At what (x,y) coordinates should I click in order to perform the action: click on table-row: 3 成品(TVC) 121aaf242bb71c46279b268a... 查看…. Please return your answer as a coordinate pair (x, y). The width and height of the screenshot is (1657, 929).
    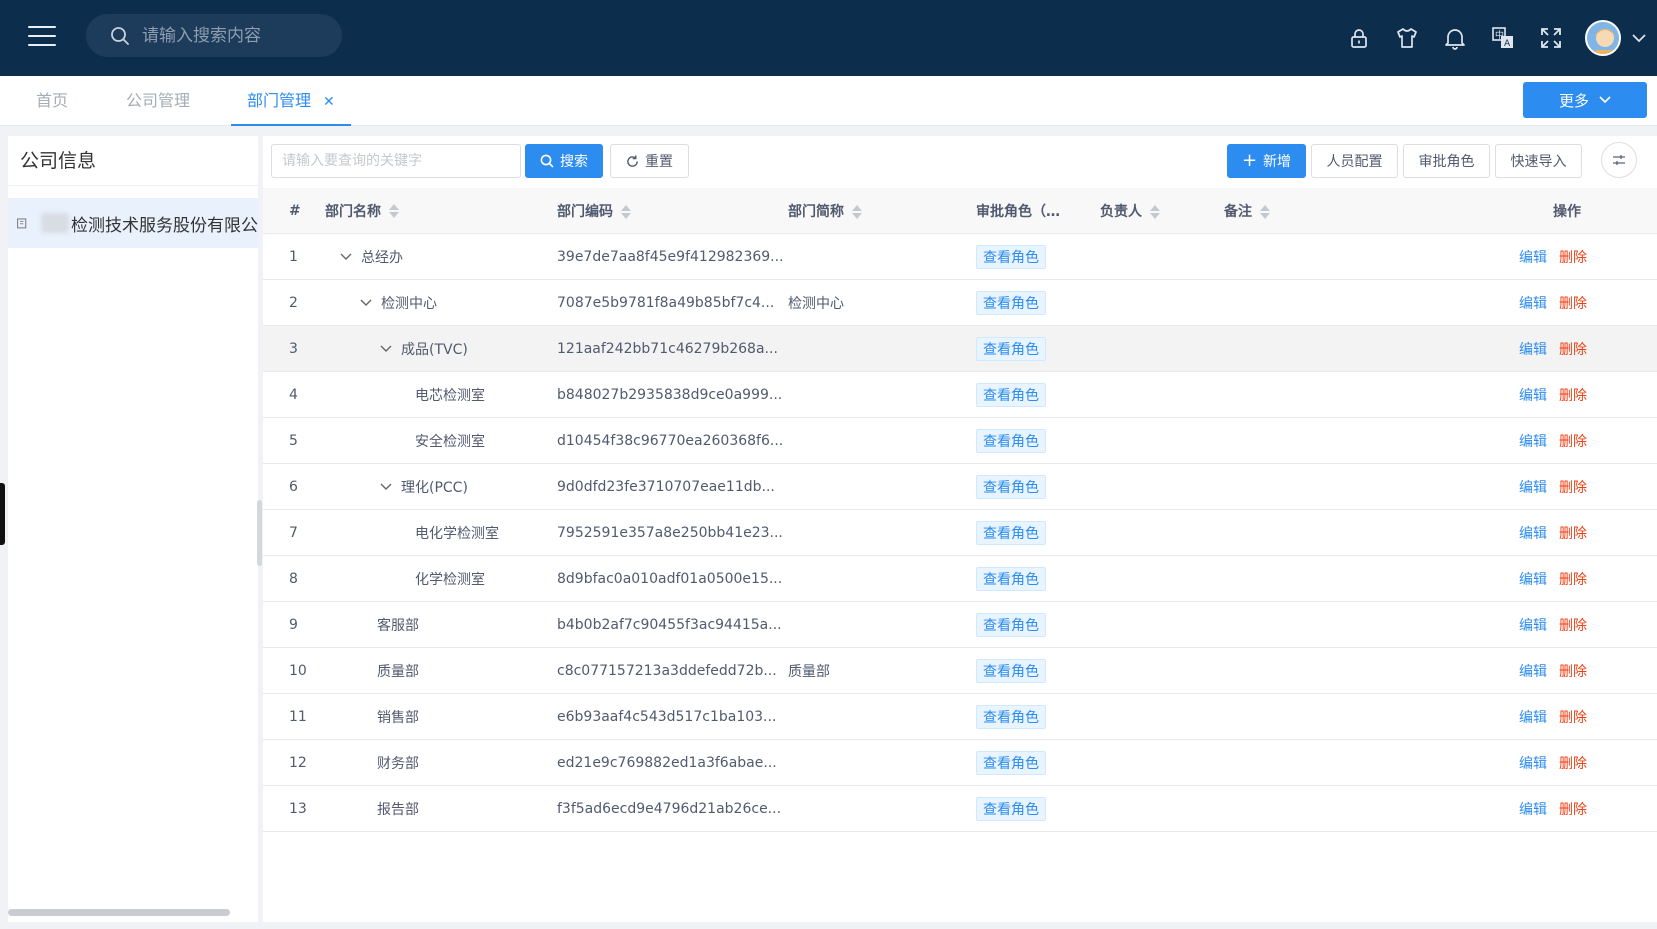
    Looking at the image, I should click on (960, 349).